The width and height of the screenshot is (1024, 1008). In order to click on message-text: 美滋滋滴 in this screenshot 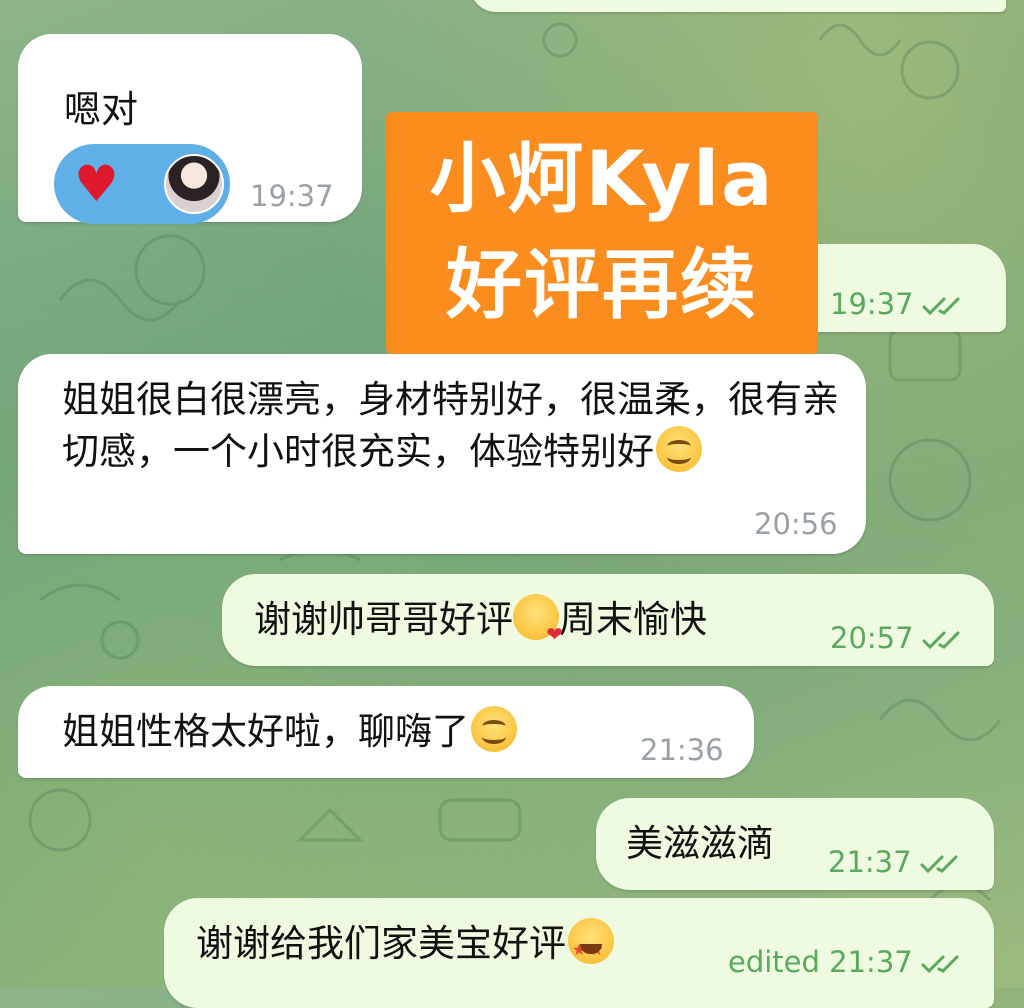, I will do `click(700, 843)`.